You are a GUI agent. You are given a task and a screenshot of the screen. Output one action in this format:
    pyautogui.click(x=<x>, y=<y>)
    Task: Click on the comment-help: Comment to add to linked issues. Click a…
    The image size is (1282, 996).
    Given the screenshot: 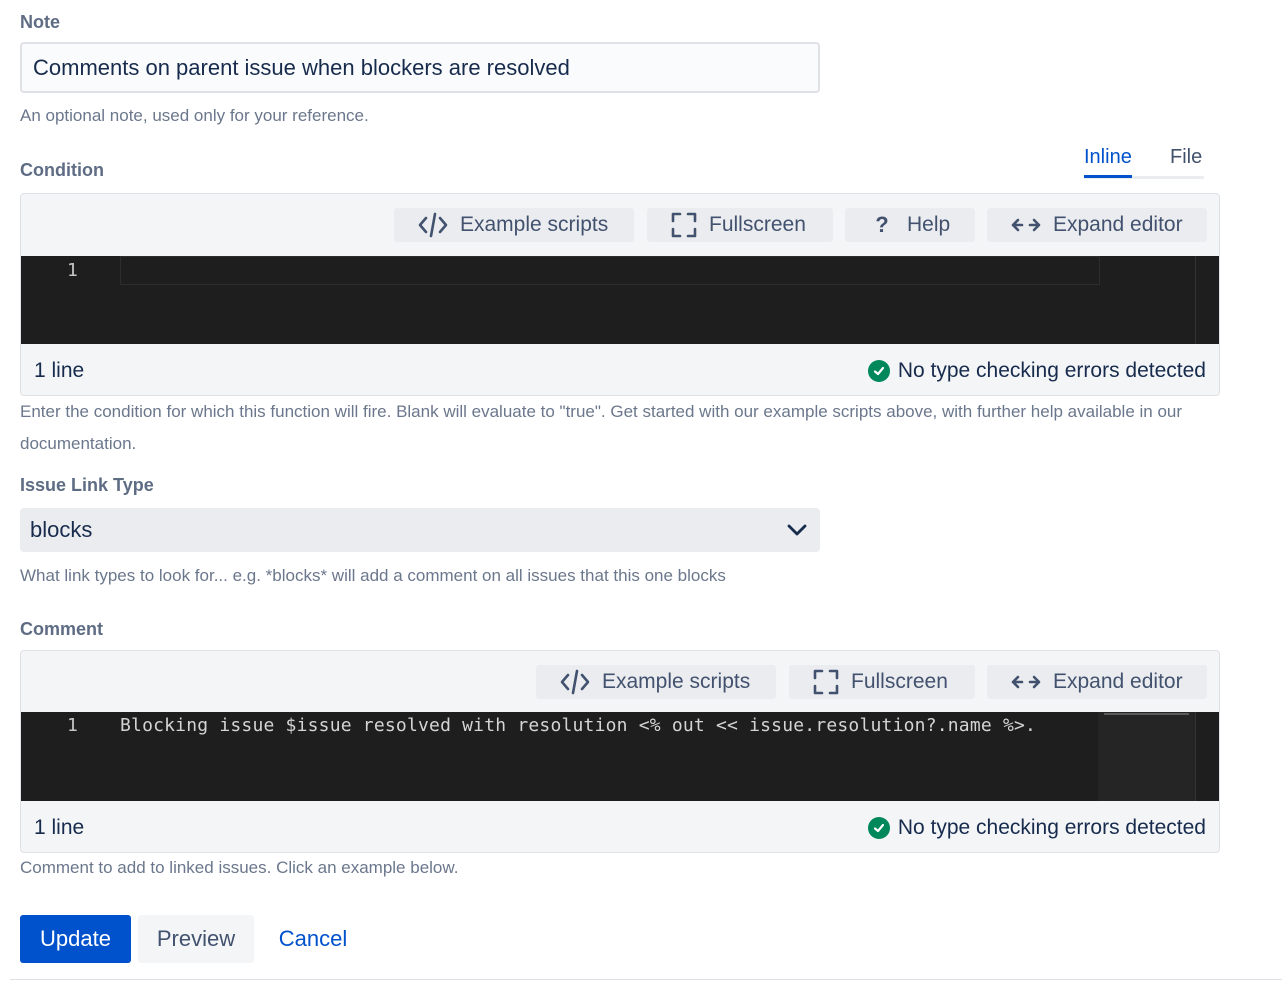 What is the action you would take?
    pyautogui.click(x=239, y=867)
    